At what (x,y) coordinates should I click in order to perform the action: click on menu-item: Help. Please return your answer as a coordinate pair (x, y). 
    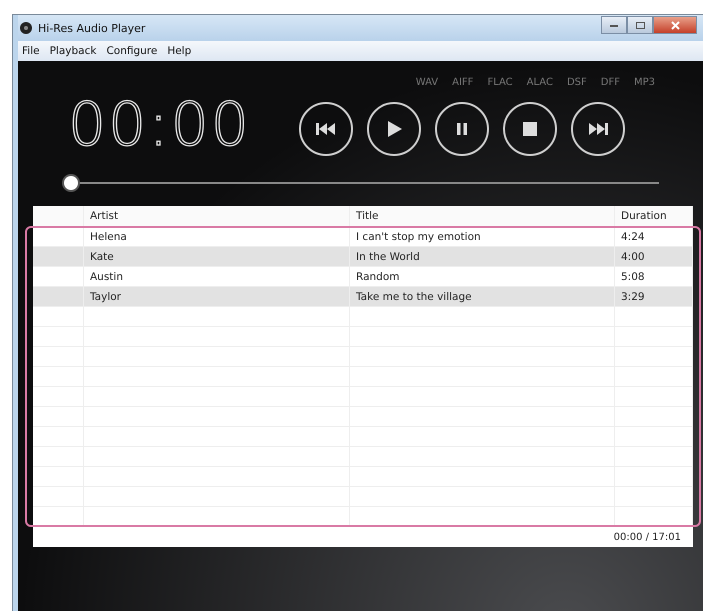
    Looking at the image, I should click on (179, 51).